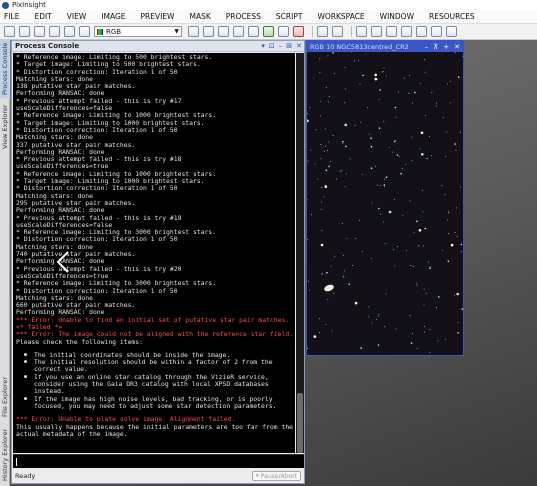 The image size is (537, 486). What do you see at coordinates (5, 127) in the screenshot?
I see `tab-view-explorer: View Explorer` at bounding box center [5, 127].